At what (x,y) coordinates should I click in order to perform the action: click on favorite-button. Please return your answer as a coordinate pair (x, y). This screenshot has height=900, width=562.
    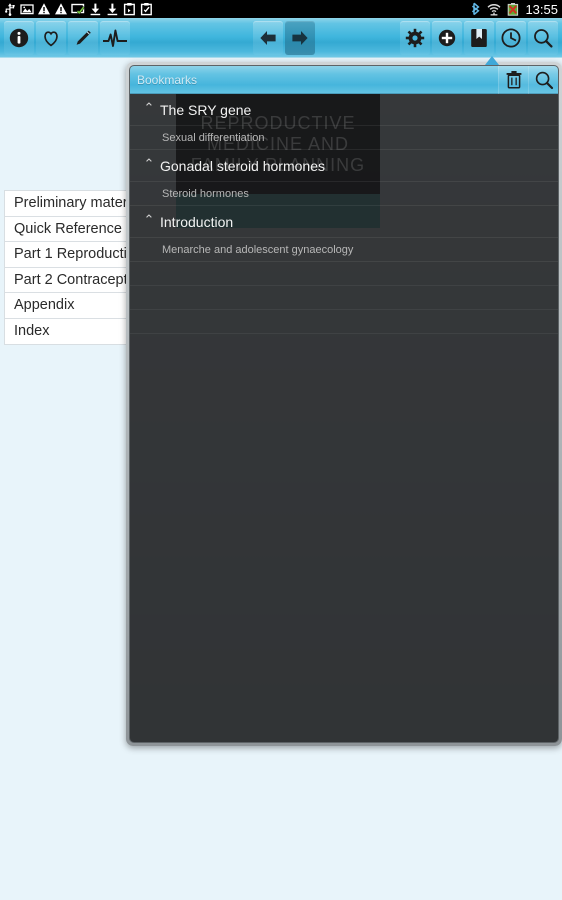
    Looking at the image, I should click on (51, 37).